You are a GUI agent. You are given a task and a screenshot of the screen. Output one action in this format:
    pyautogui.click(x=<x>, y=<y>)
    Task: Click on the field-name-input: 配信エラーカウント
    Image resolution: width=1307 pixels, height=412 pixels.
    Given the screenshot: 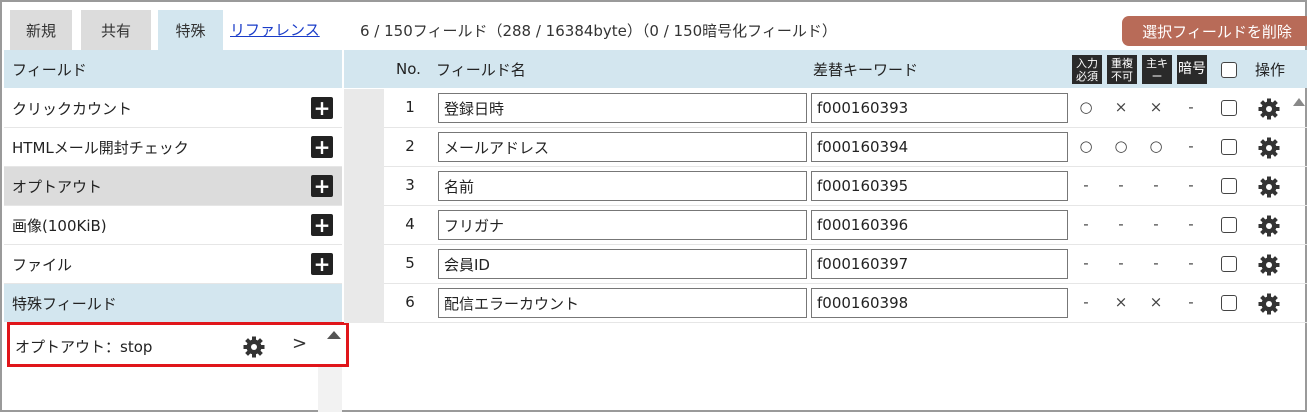 What is the action you would take?
    pyautogui.click(x=622, y=303)
    